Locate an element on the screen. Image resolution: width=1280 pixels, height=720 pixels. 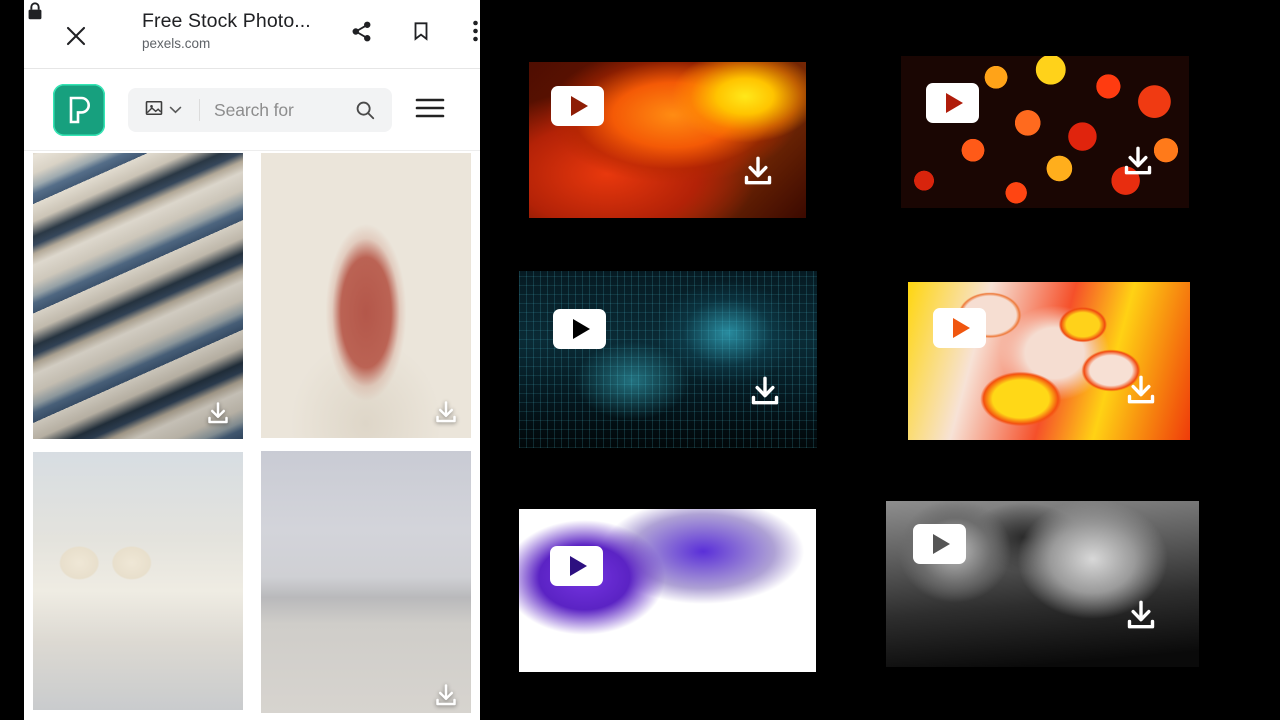
search-icon is located at coordinates (373, 110).